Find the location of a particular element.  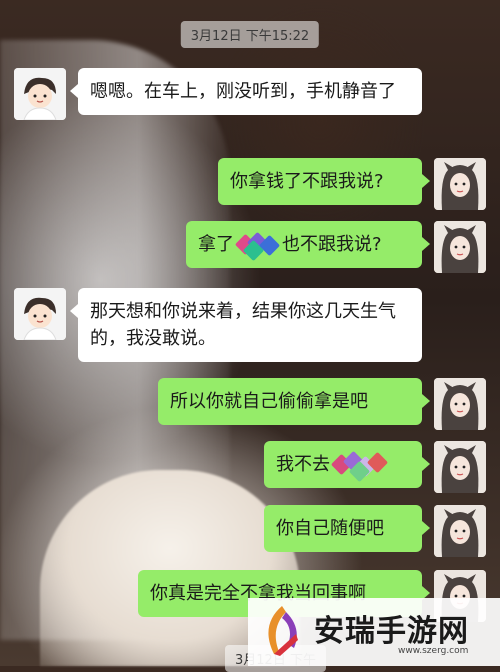

message-bubble: 我不去 is located at coordinates (347, 464).